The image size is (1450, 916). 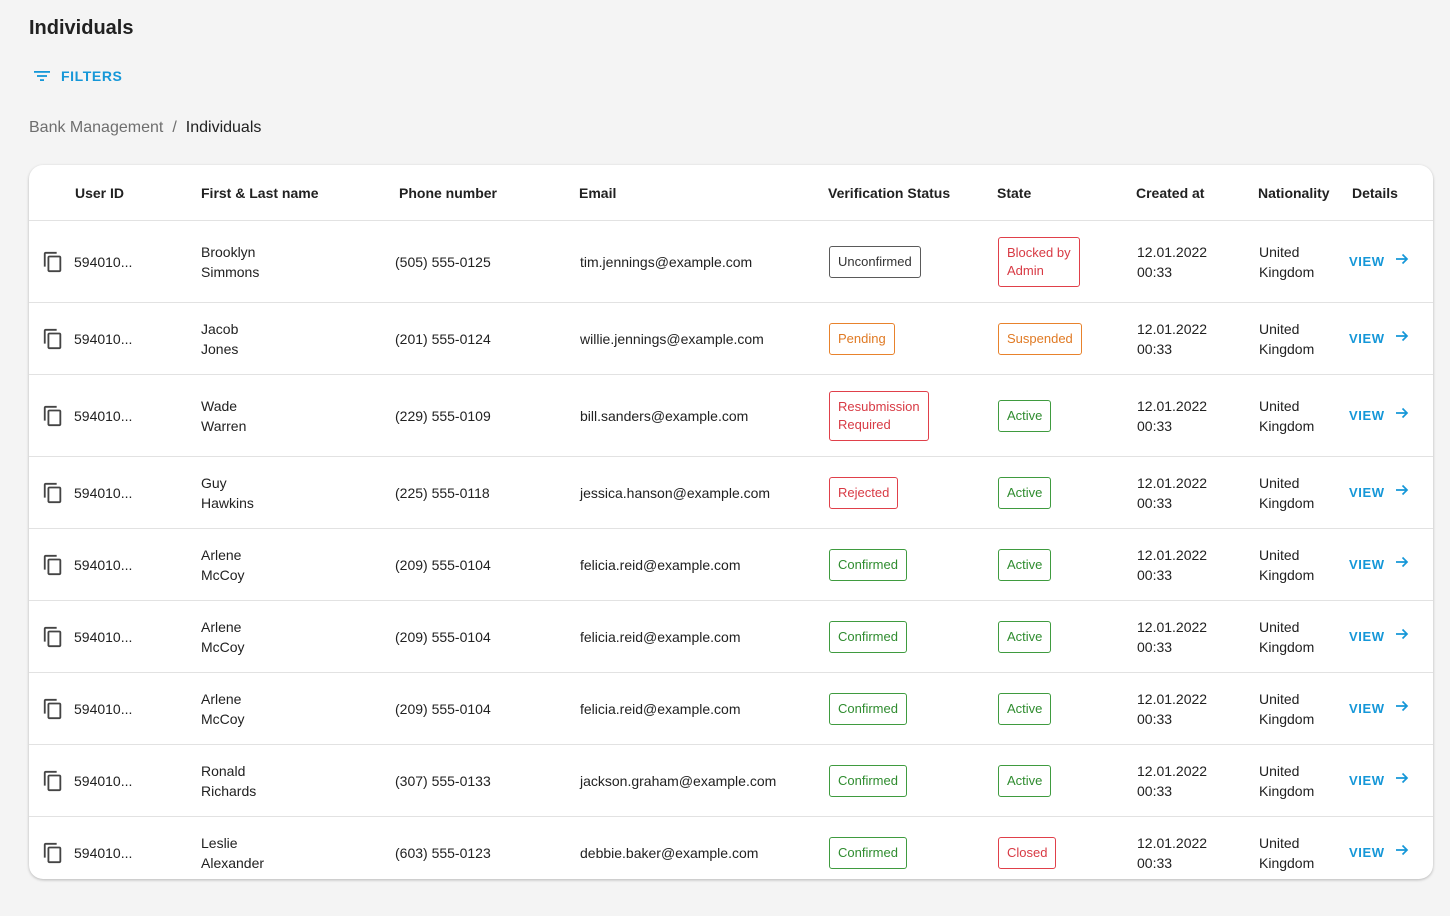 I want to click on filters-label: FILTERS, so click(x=92, y=76).